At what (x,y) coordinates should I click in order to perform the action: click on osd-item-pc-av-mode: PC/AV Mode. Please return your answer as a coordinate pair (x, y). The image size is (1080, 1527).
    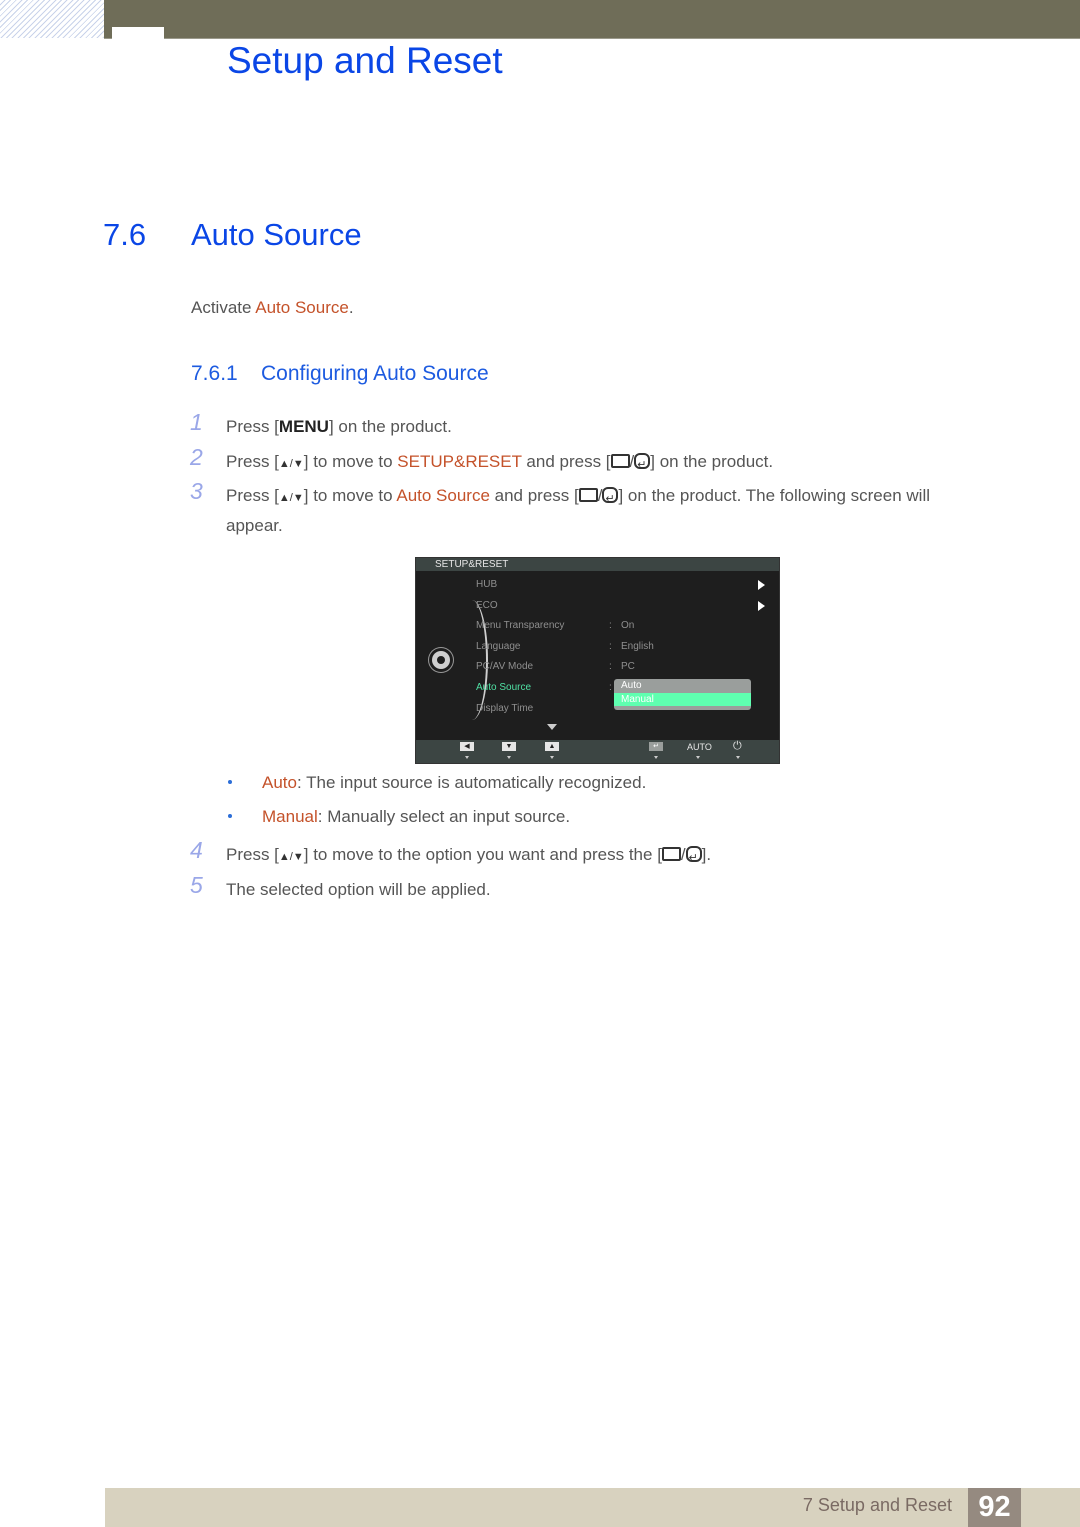
    Looking at the image, I should click on (505, 666).